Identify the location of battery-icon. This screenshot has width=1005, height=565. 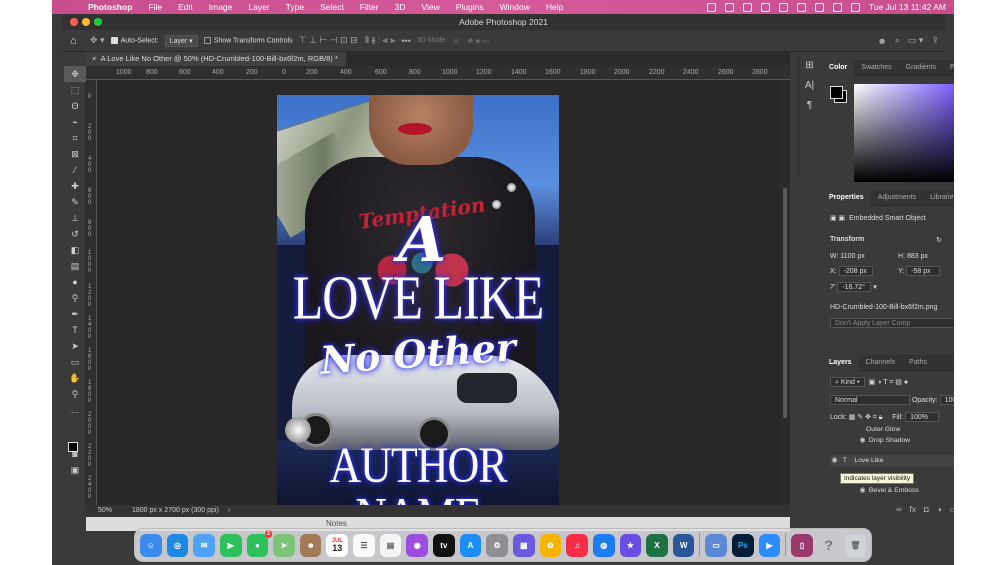
(801, 7).